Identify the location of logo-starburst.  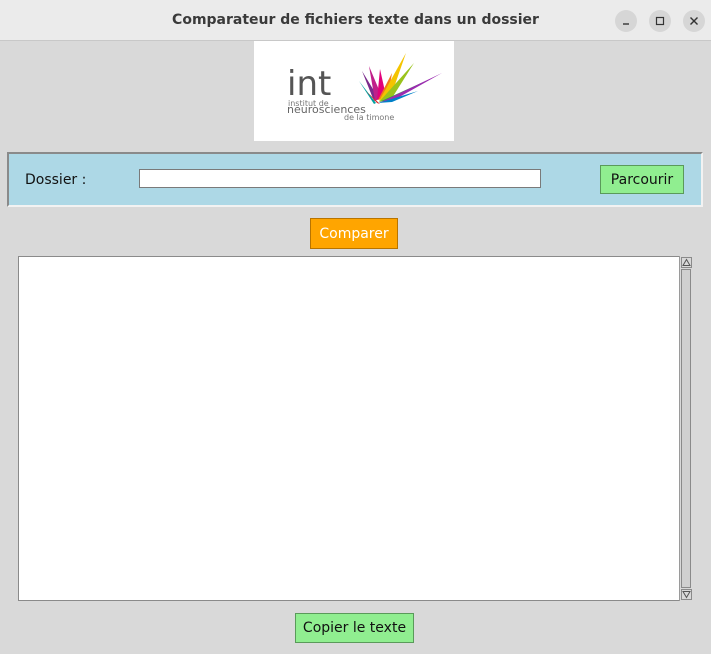
(400, 78).